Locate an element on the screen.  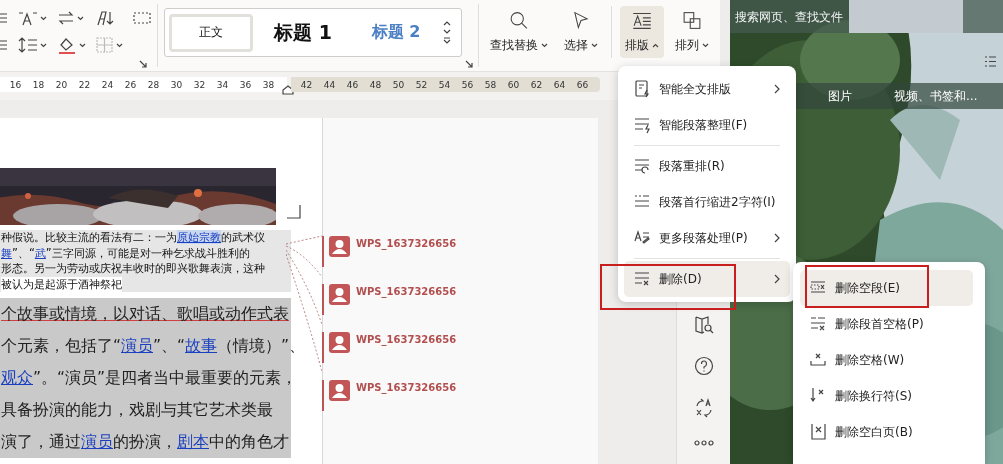
ruler-number: 24 is located at coordinates (107, 84).